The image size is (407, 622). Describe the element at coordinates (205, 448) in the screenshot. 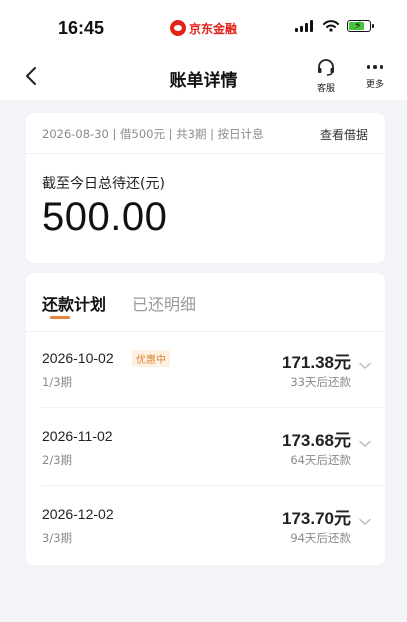

I see `installment-row: 2026-11-02 2/3期 173.68元 64天后还款` at that location.